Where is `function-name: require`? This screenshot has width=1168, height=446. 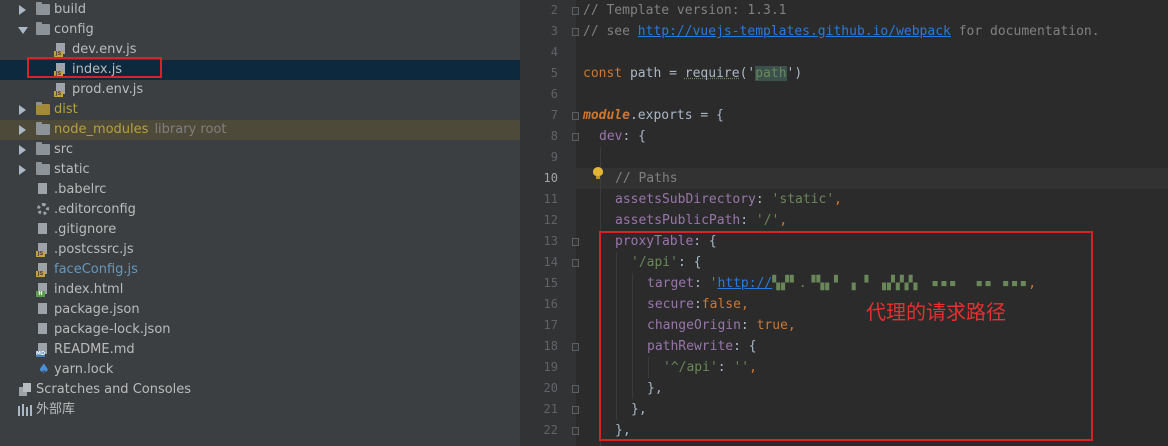 function-name: require is located at coordinates (712, 73).